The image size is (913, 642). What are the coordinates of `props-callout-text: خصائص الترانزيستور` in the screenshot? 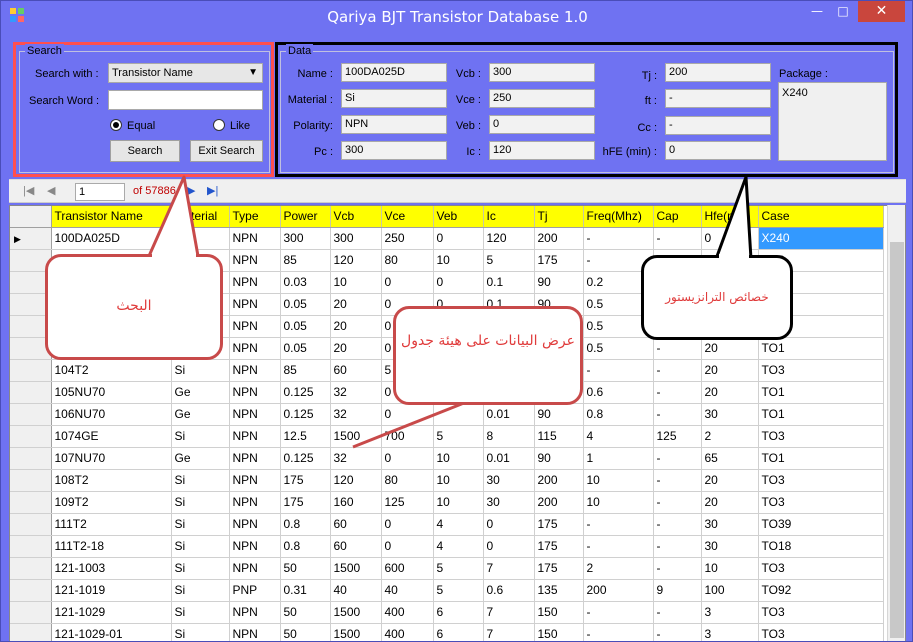 It's located at (717, 297).